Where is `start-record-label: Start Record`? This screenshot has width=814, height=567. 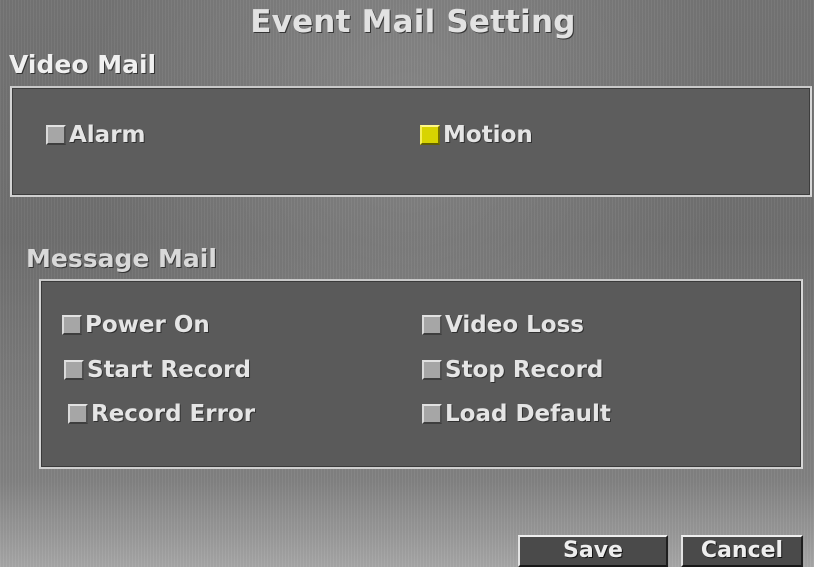 start-record-label: Start Record is located at coordinates (169, 370).